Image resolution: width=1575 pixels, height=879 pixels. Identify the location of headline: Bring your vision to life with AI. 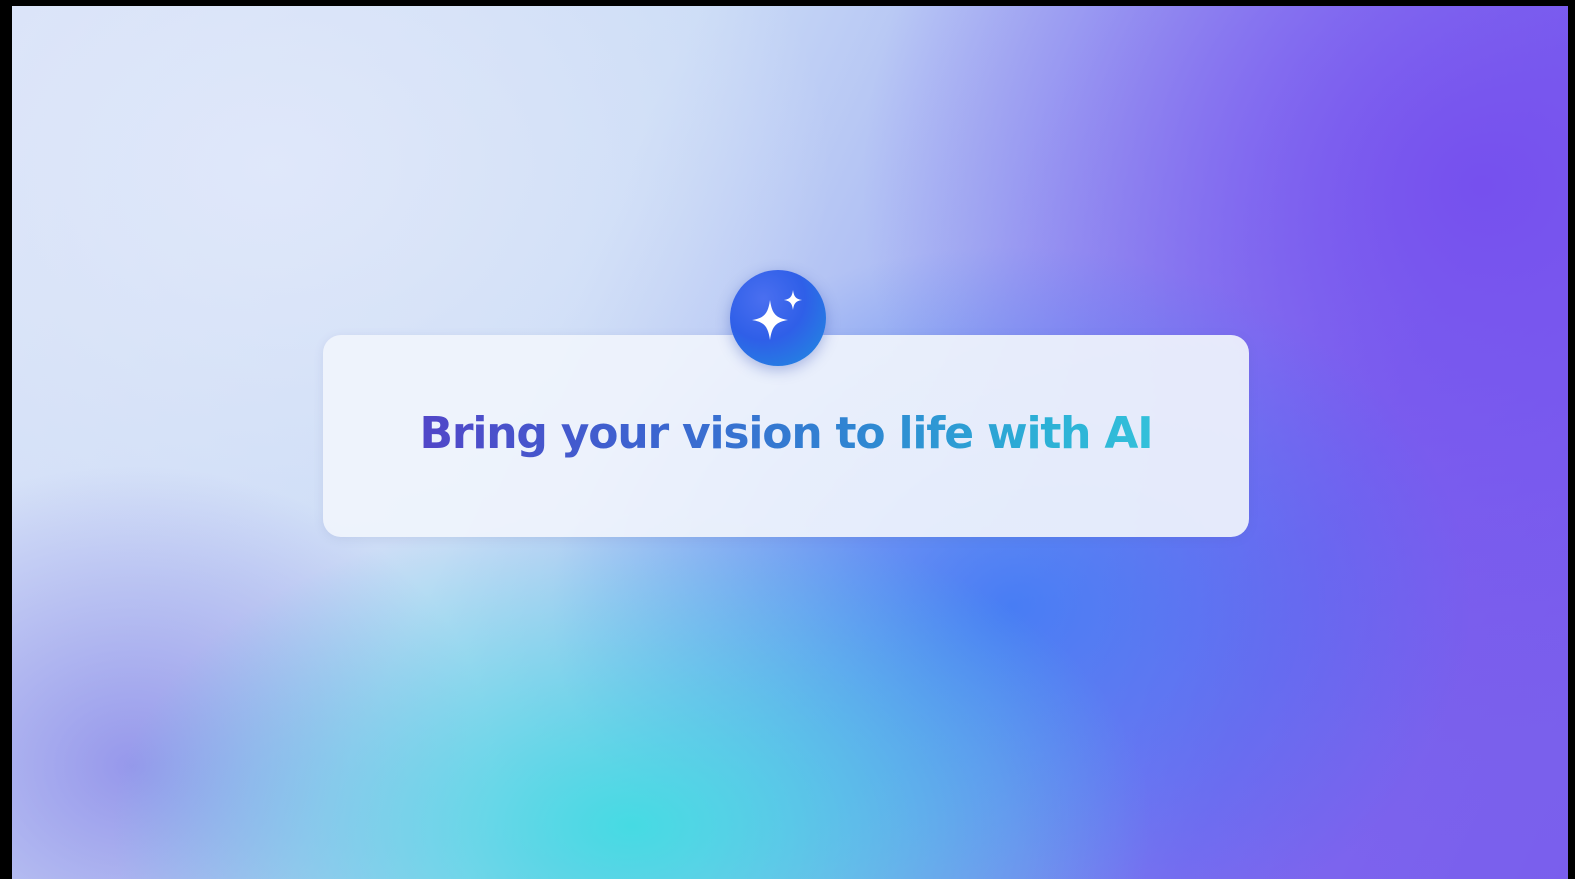
(786, 433).